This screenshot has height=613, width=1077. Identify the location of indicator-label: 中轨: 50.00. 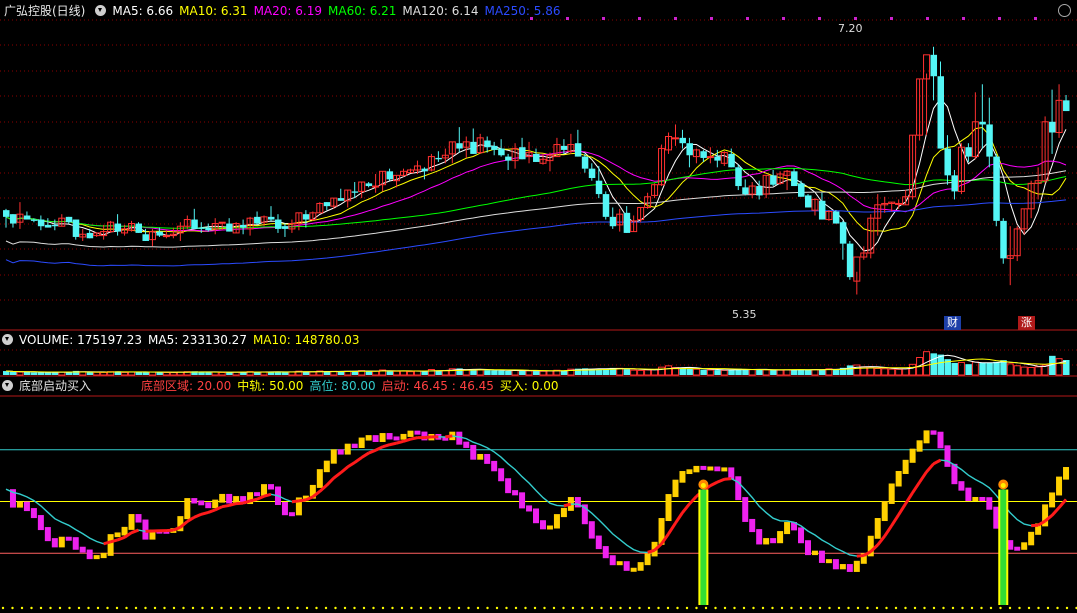
(270, 386).